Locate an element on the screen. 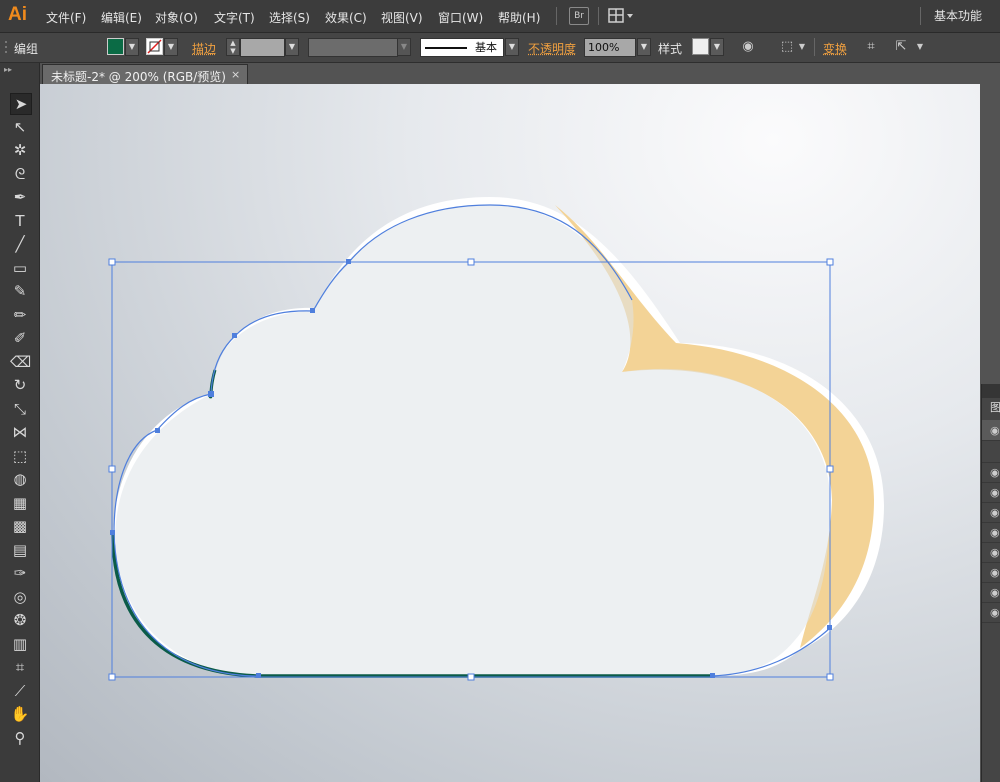  magic-wand-tool: ✲ is located at coordinates (20, 150).